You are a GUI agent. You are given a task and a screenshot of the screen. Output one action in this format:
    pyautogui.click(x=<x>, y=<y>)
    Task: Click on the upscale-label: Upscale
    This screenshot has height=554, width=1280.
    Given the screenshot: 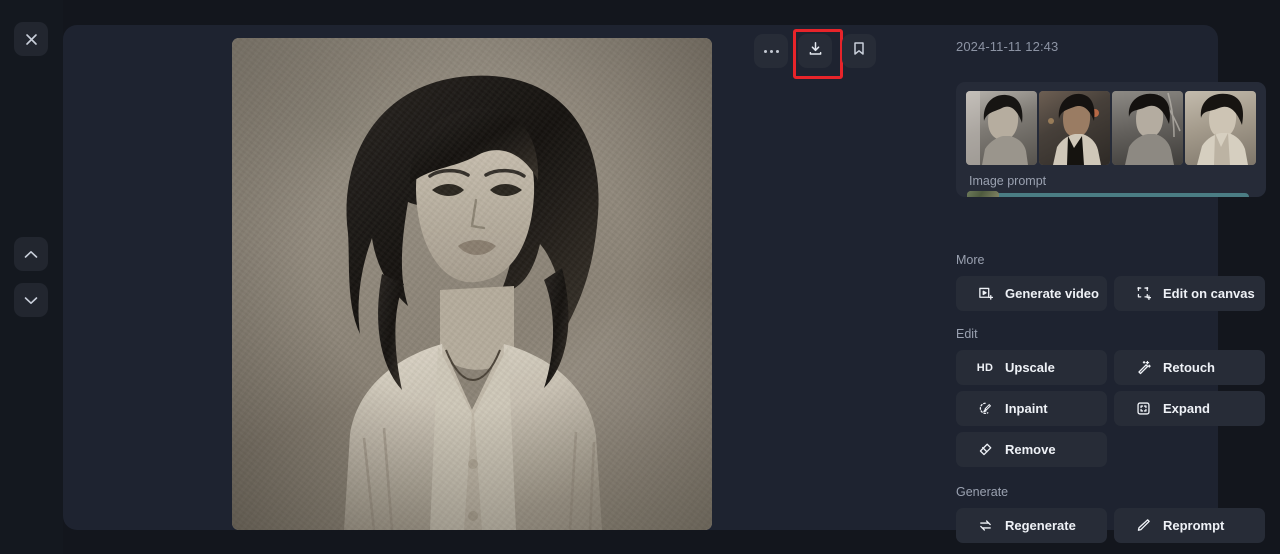 What is the action you would take?
    pyautogui.click(x=1030, y=367)
    